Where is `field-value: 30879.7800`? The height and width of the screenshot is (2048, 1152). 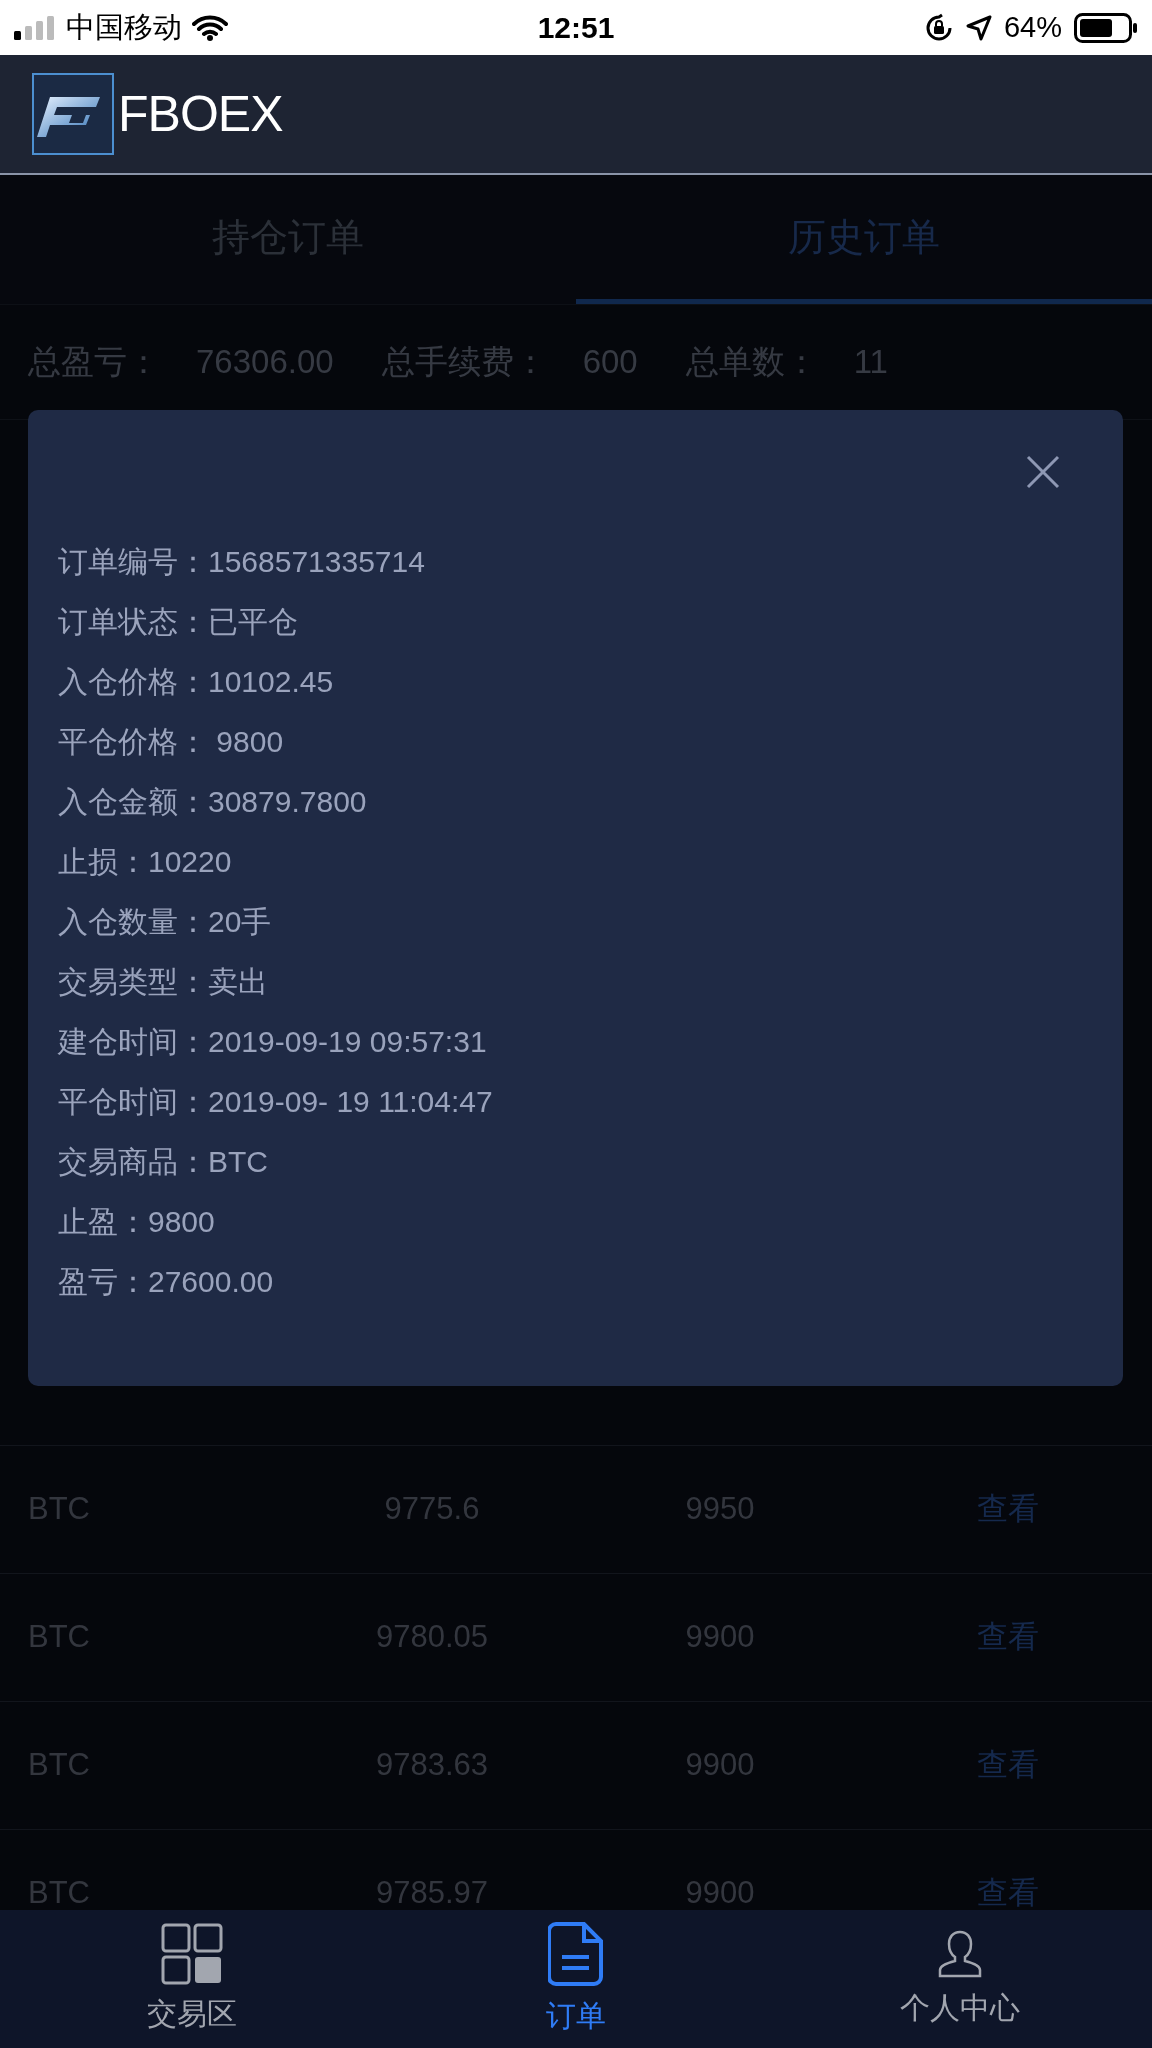
field-value: 30879.7800 is located at coordinates (287, 802).